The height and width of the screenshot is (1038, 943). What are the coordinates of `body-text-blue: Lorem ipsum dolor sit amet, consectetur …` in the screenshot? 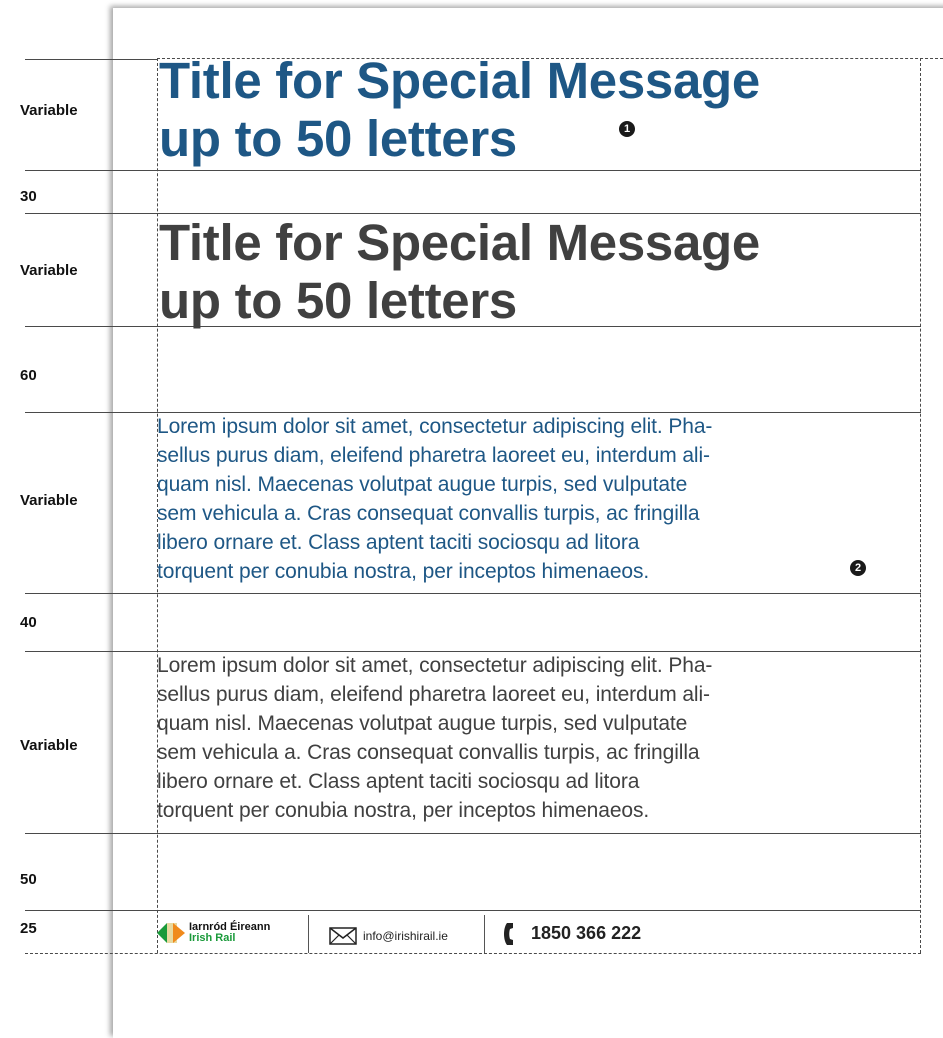 It's located at (542, 499).